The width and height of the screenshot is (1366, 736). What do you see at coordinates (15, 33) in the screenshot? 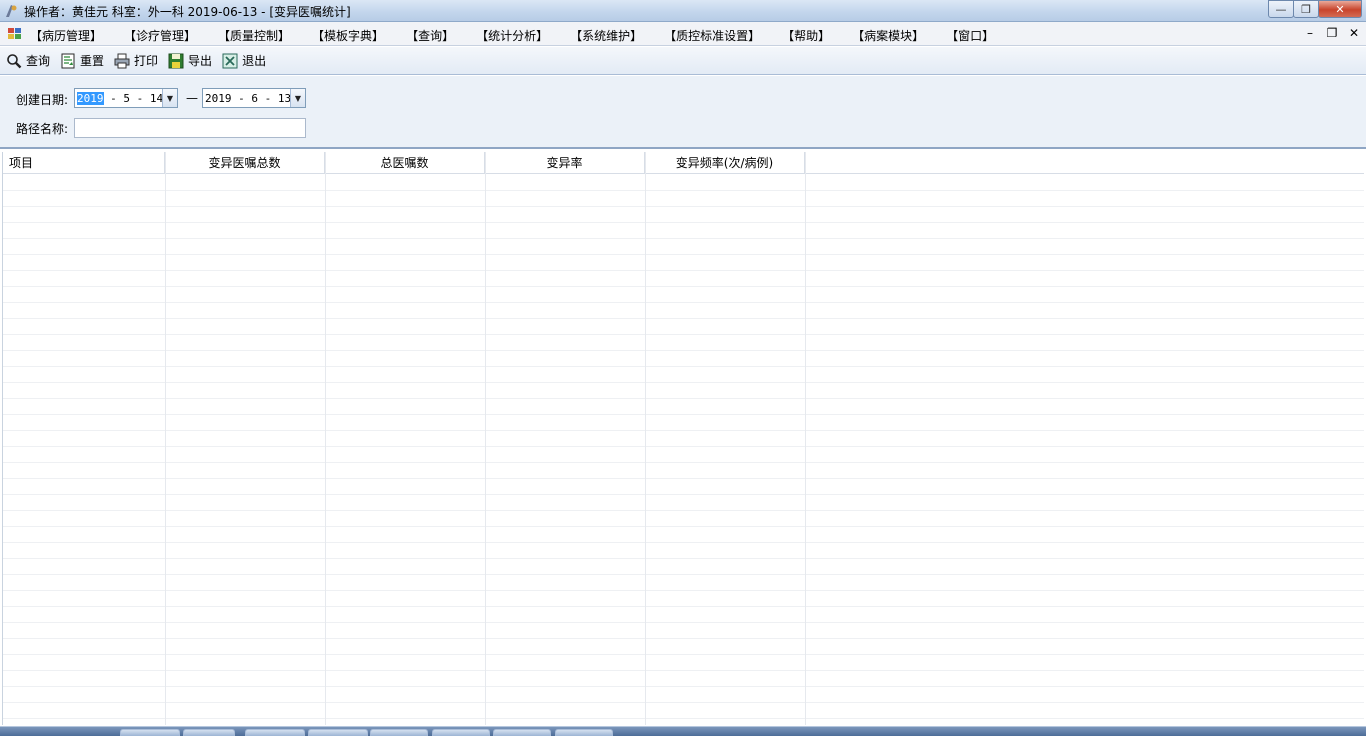
I see `system-menu-icon` at bounding box center [15, 33].